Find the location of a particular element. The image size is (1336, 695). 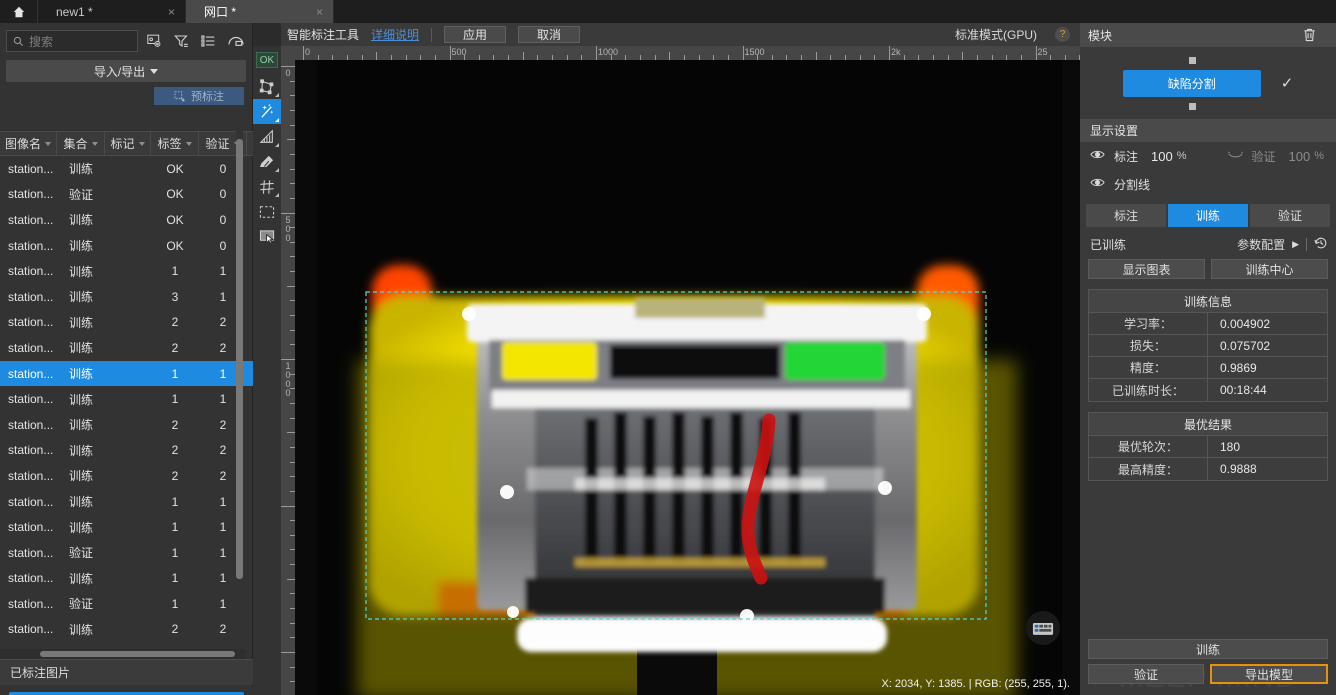

table-row: station... 验证 OK 0 is located at coordinates (126, 195).